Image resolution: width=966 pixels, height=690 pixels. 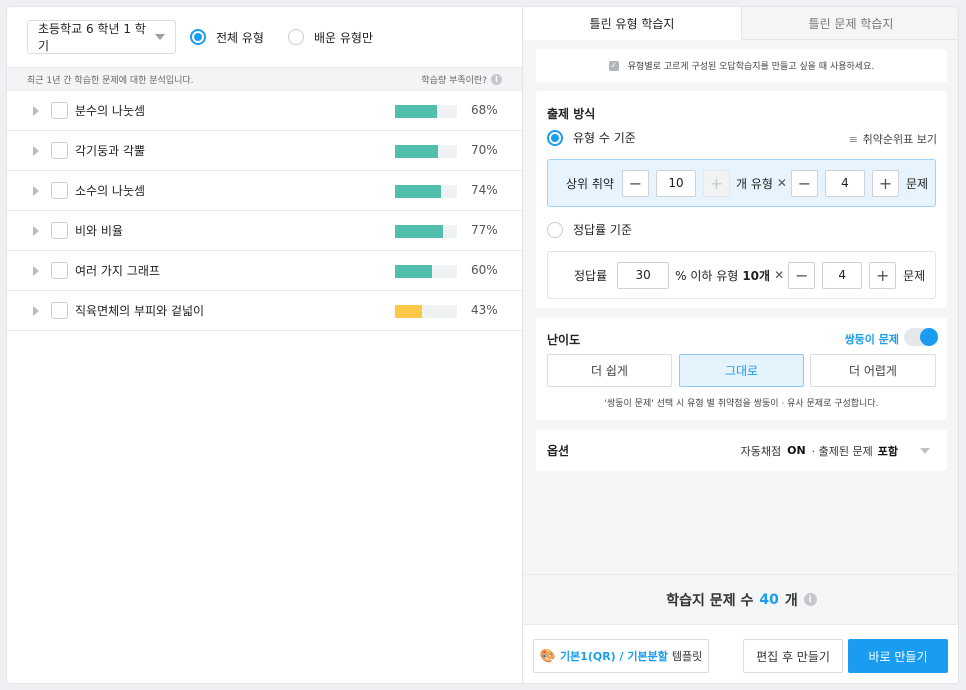 What do you see at coordinates (899, 139) in the screenshot?
I see `rank-link-label: 취약순위표 보기` at bounding box center [899, 139].